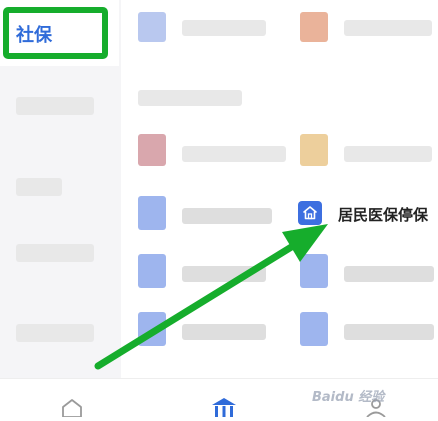  Describe the element at coordinates (72, 409) in the screenshot. I see `home-icon` at that location.